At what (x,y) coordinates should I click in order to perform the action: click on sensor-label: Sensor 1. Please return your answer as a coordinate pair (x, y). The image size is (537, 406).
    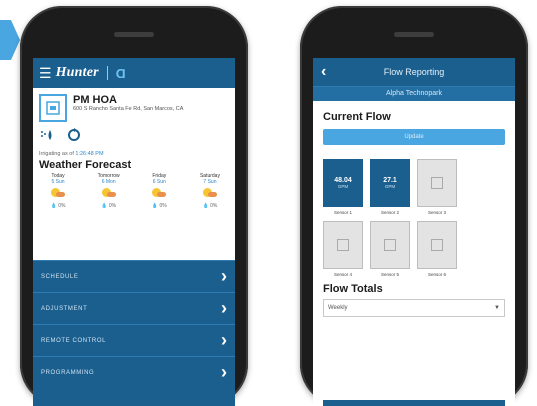
    Looking at the image, I should click on (342, 212).